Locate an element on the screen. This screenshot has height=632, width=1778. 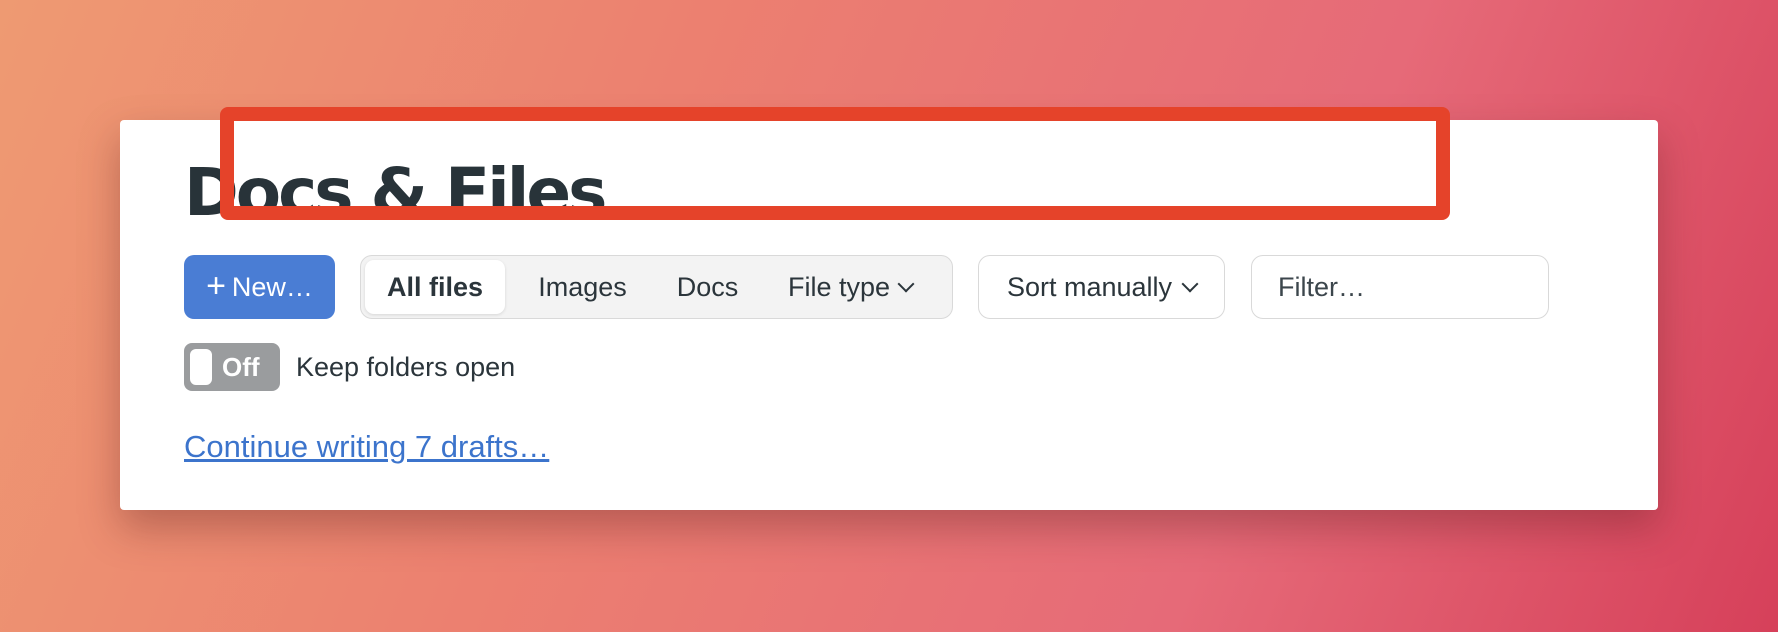
toggle-label: Keep folders open is located at coordinates (406, 367).